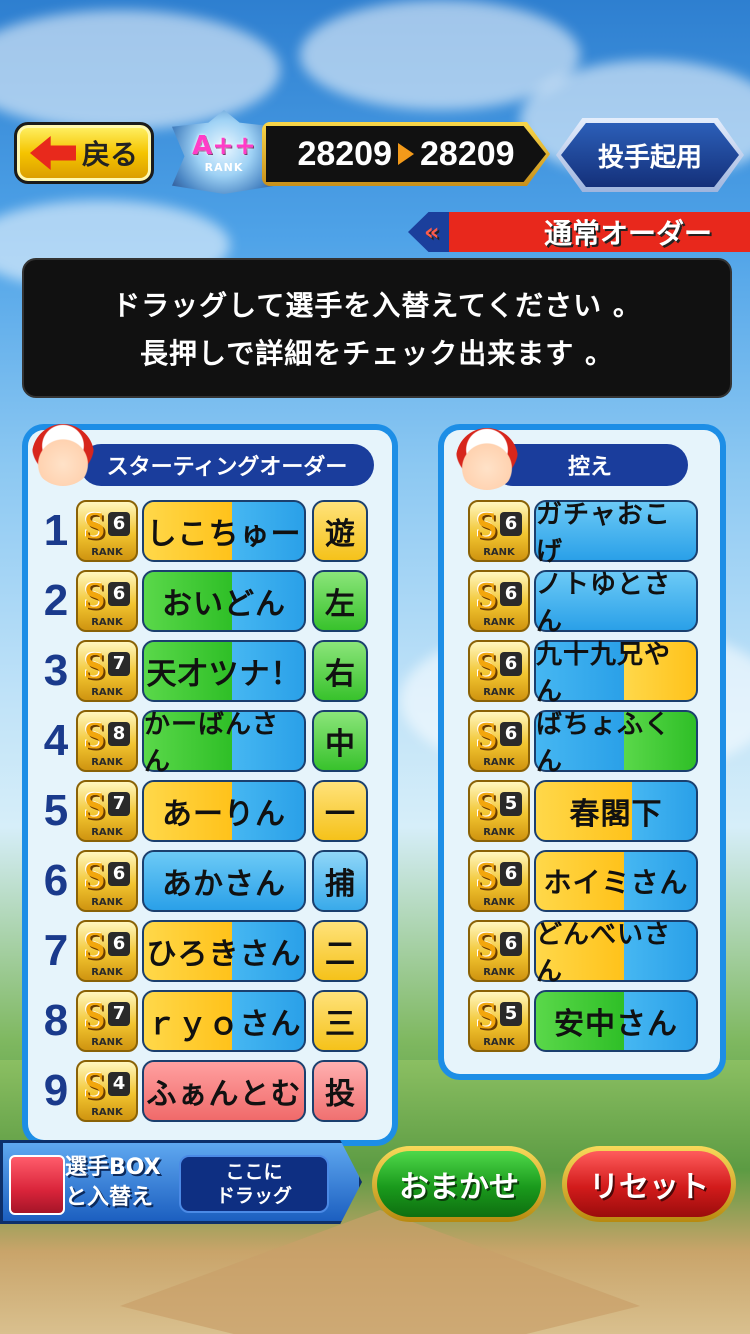  I want to click on instruction-box: ドラッグして選手を入替えてください 。 長押しで詳細をチェック出来ます 。, so click(377, 328).